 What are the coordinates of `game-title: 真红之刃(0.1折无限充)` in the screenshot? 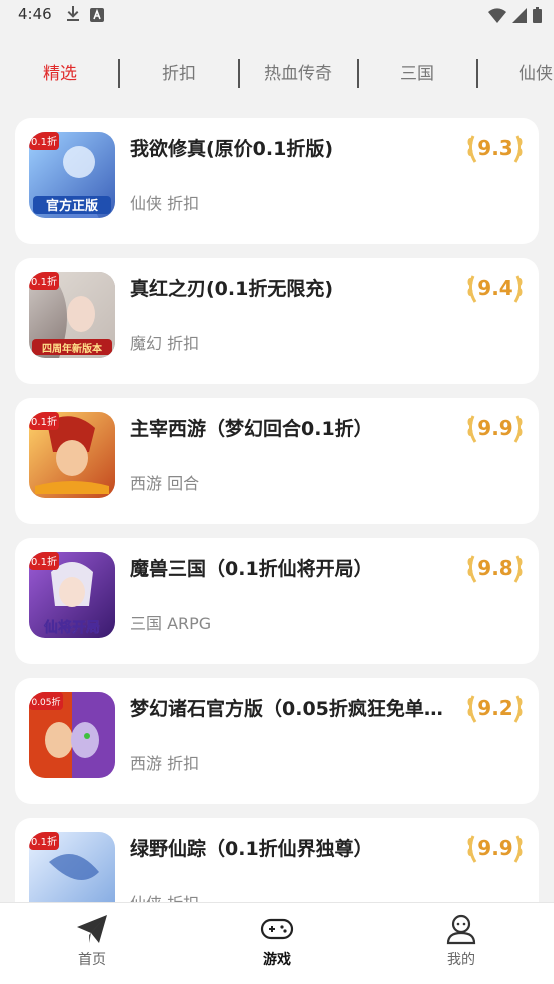 It's located at (232, 289).